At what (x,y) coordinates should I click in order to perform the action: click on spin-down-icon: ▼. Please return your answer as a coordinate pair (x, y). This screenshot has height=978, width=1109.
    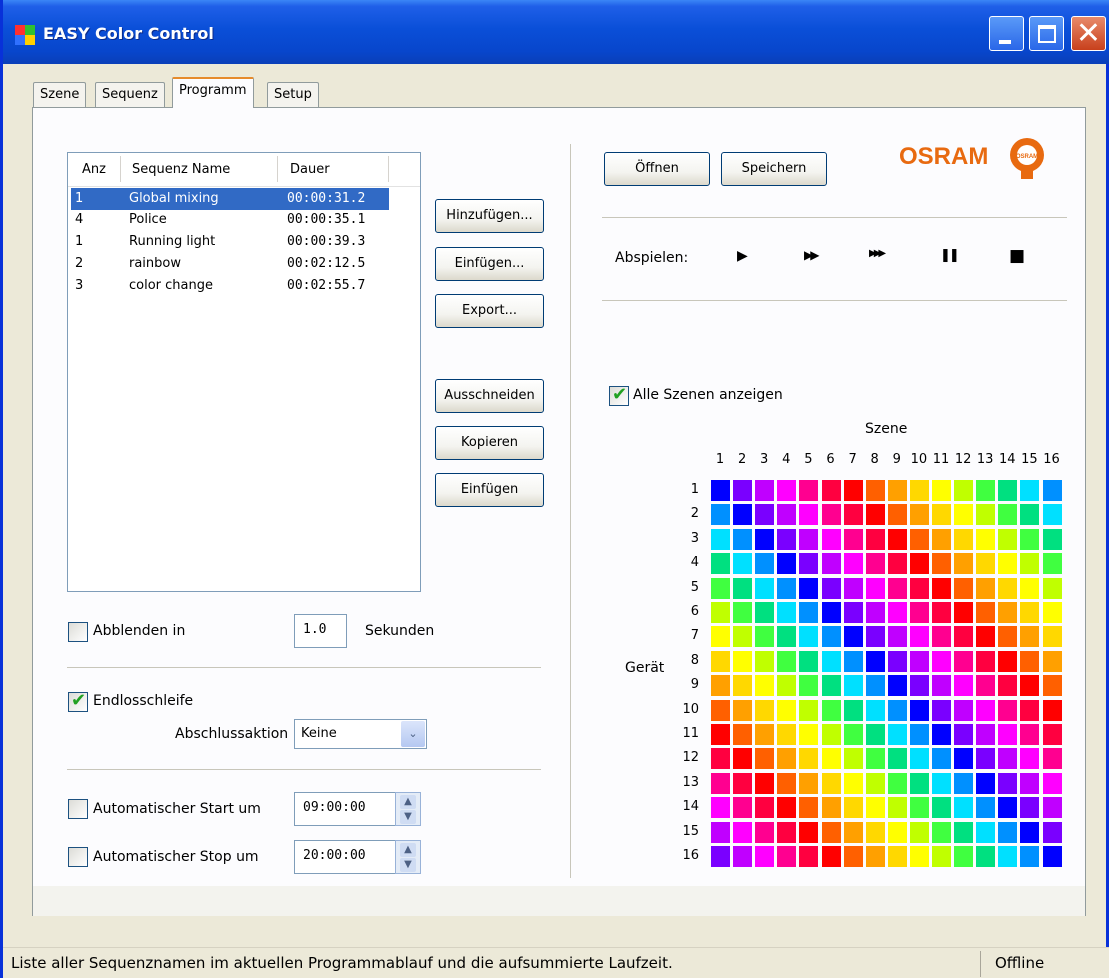
    Looking at the image, I should click on (408, 865).